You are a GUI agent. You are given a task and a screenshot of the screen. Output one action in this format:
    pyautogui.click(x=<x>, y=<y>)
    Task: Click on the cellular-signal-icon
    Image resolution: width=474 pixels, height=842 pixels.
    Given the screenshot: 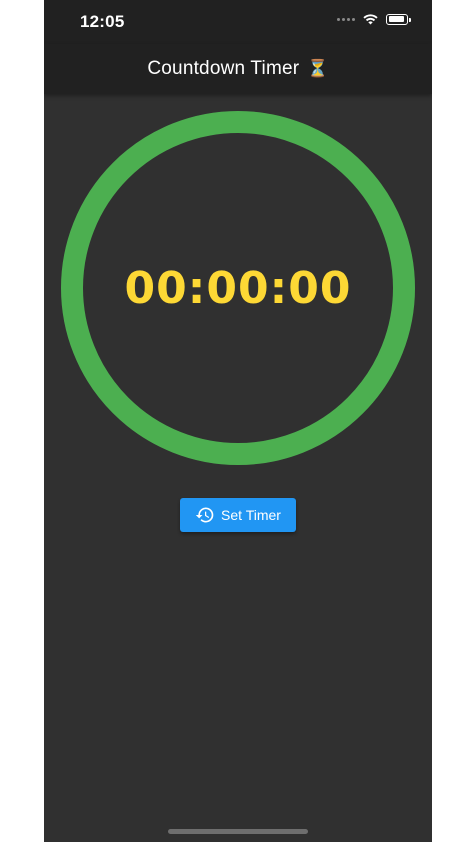 What is the action you would take?
    pyautogui.click(x=346, y=19)
    